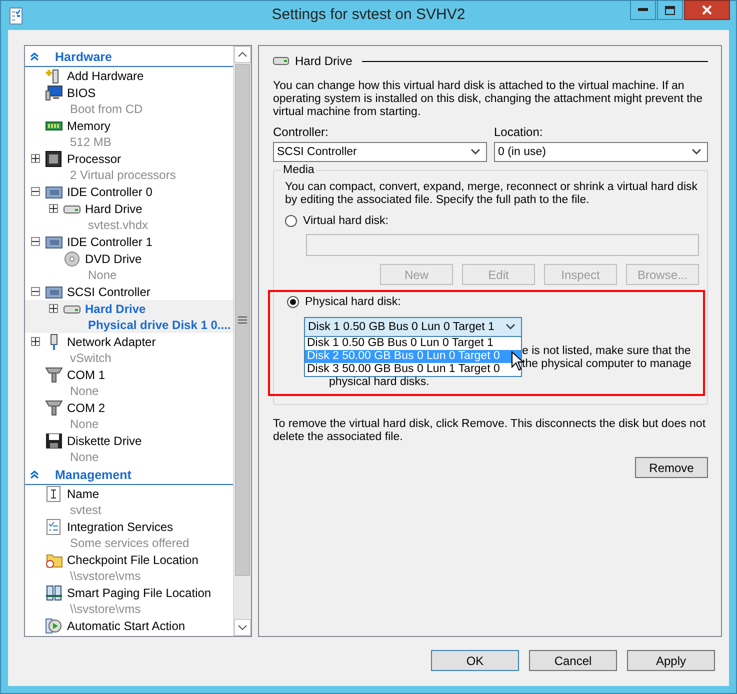 This screenshot has width=737, height=694. I want to click on tree-item: SCSI Controller, so click(129, 291).